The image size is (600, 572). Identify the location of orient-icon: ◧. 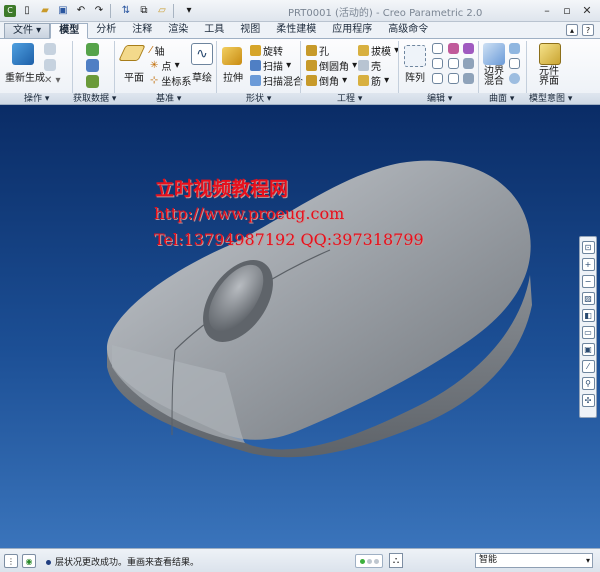
(588, 315).